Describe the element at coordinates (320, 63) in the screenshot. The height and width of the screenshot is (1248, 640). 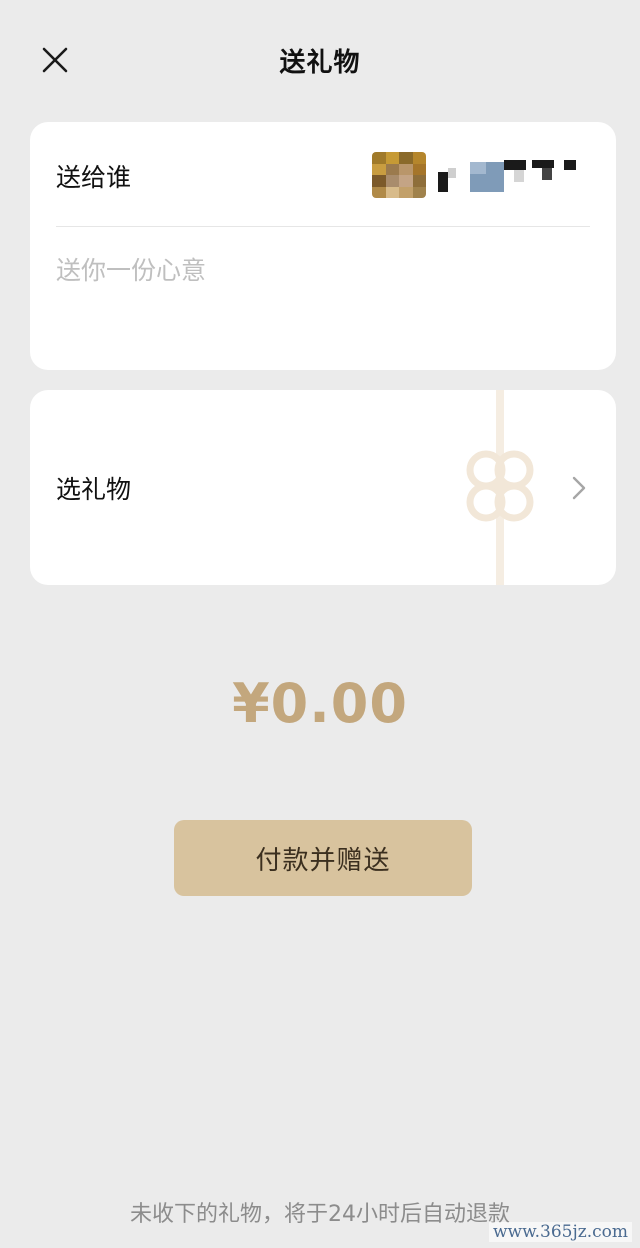
I see `page-title: 送礼物` at that location.